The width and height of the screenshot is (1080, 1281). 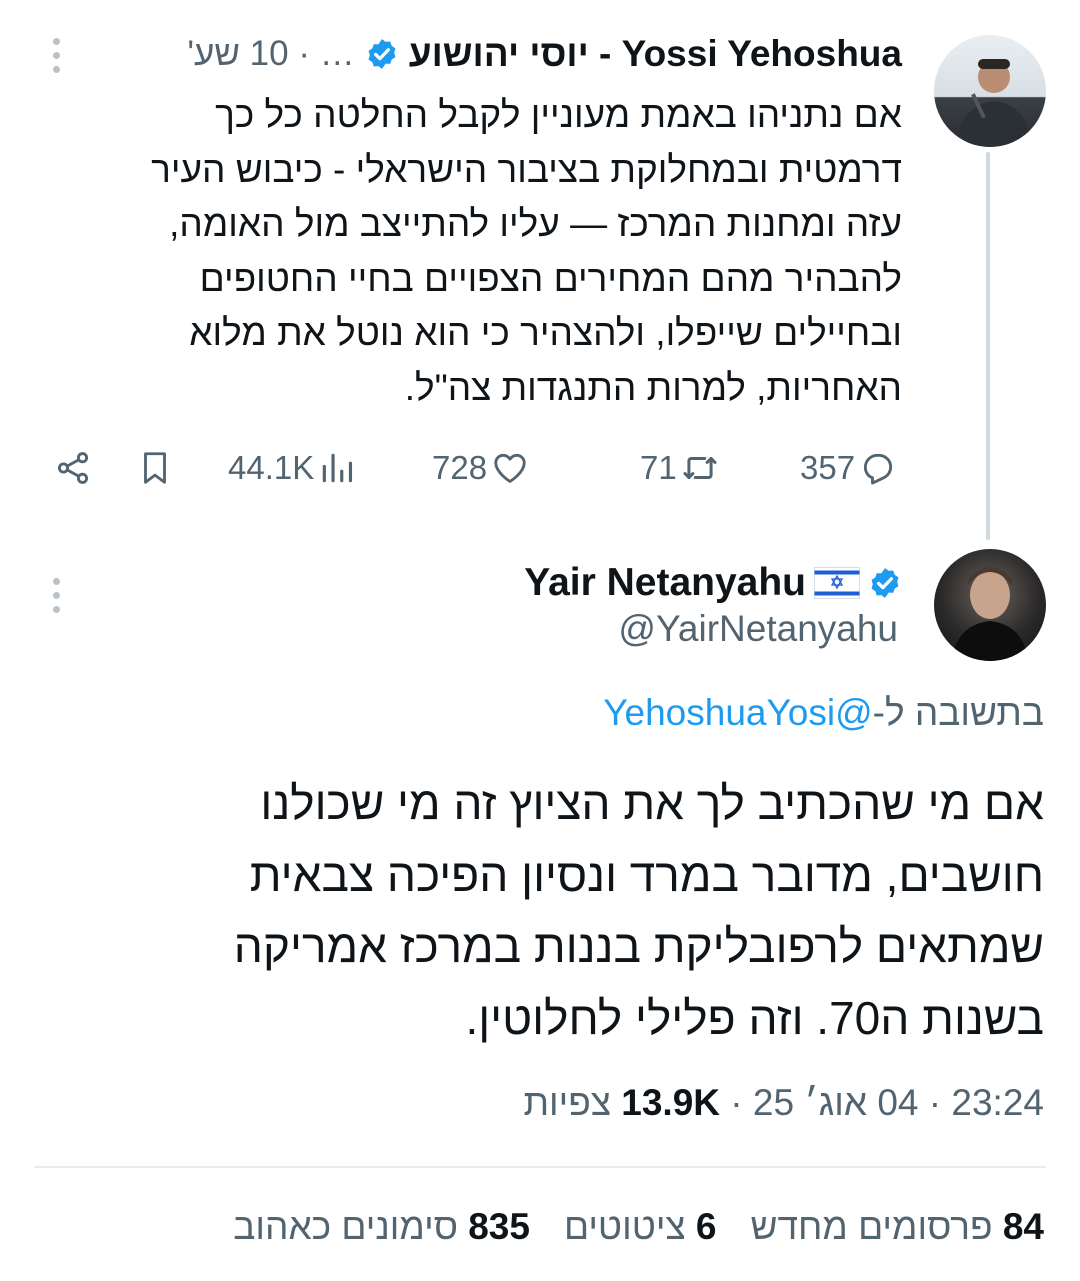 I want to click on replying-to-label: בתשובה ל-, so click(x=958, y=712).